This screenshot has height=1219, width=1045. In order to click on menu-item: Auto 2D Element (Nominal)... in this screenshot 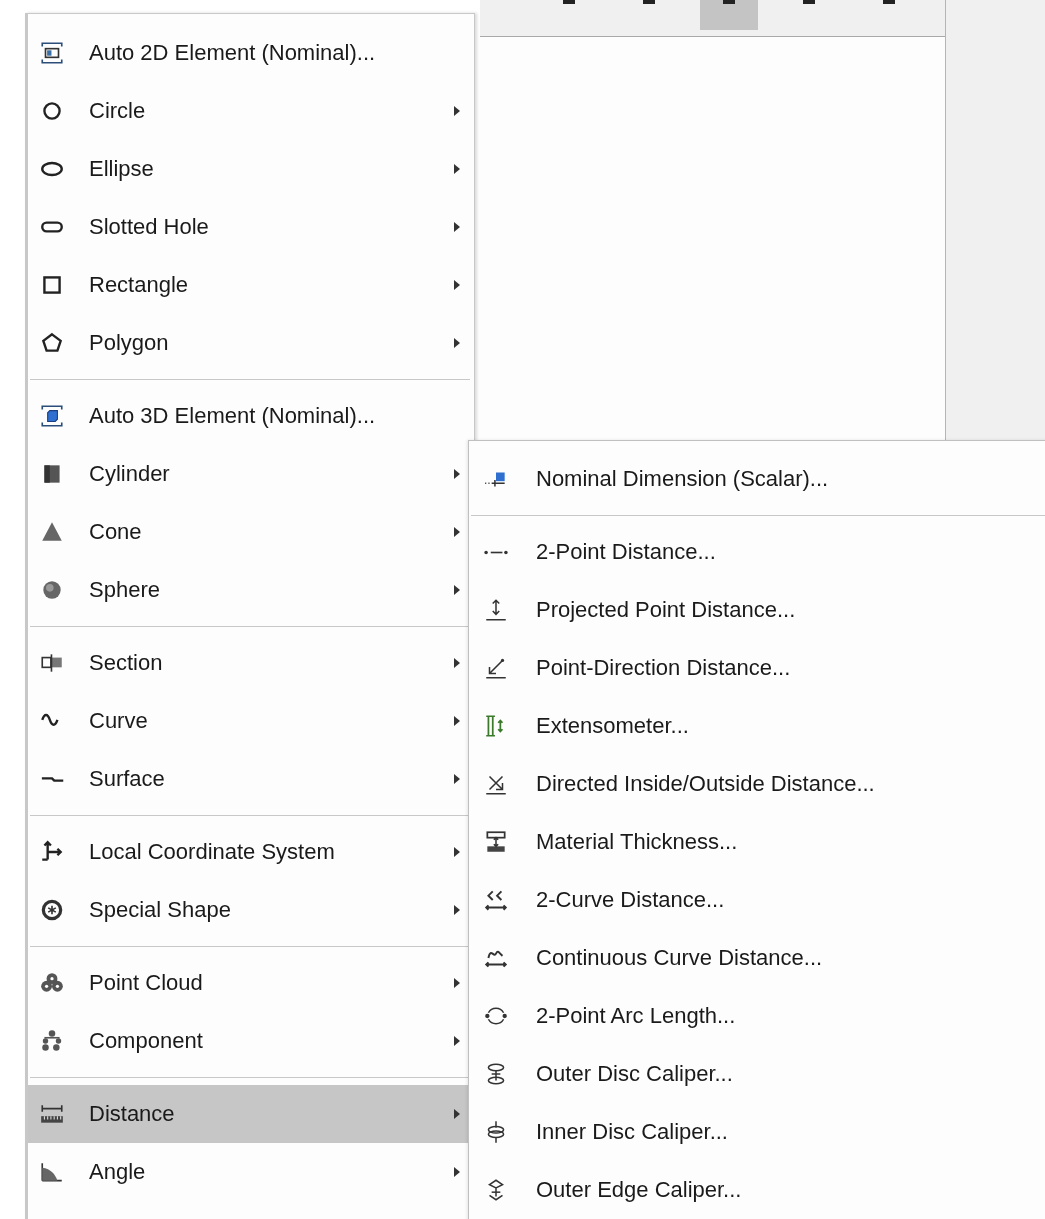, I will do `click(251, 53)`.